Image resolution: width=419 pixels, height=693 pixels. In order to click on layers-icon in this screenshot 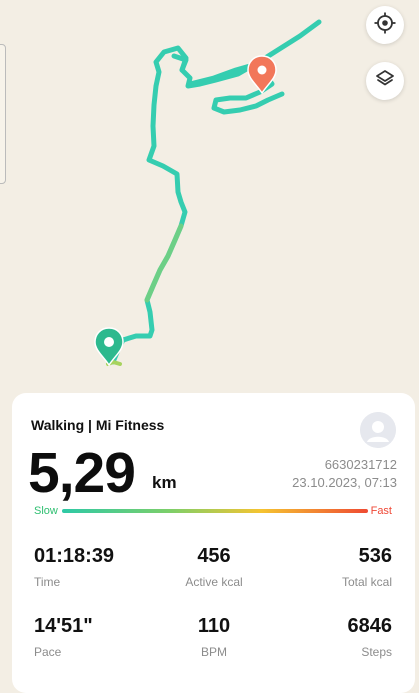, I will do `click(385, 81)`.